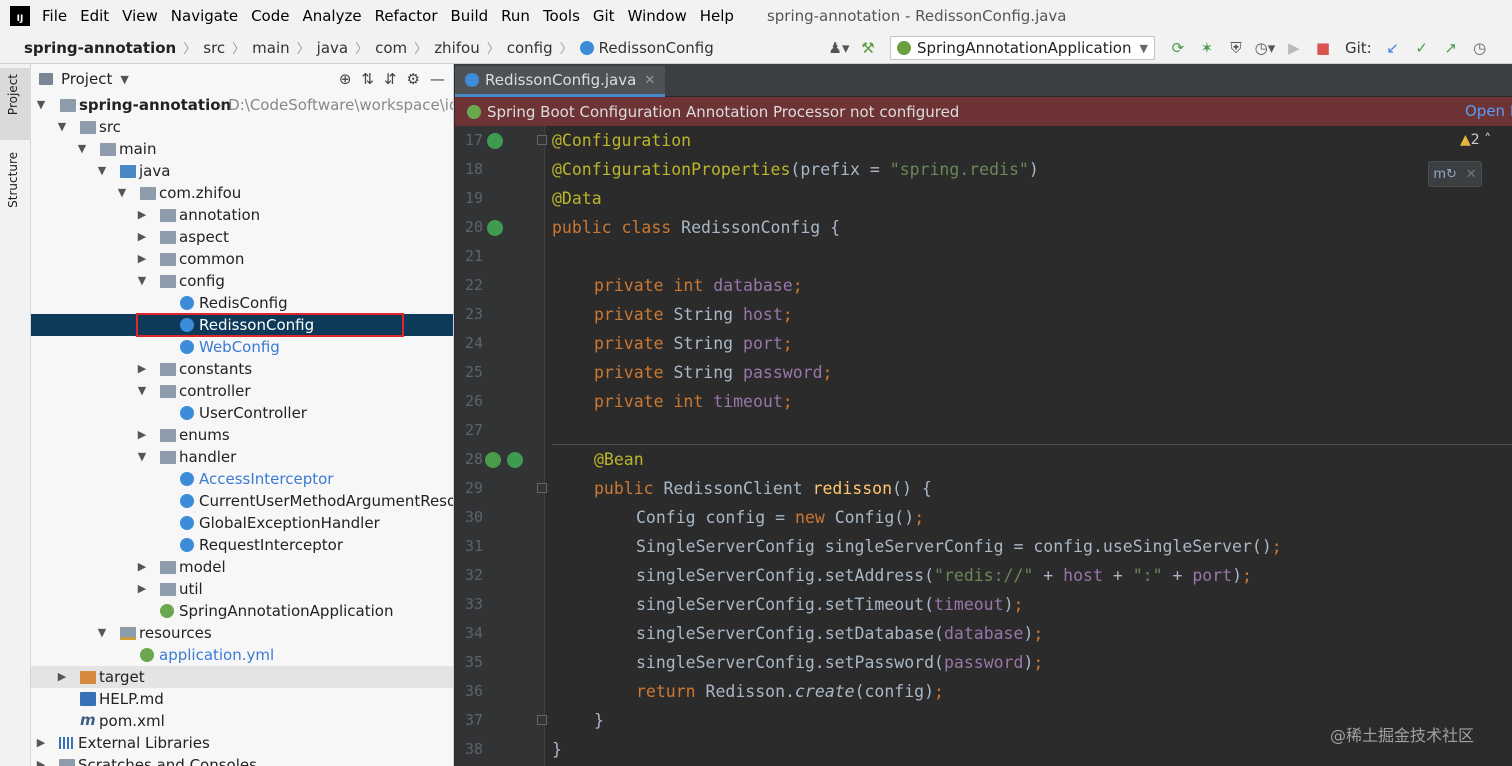 This screenshot has height=766, width=1512. What do you see at coordinates (413, 79) in the screenshot?
I see `gear-icon: ⚙` at bounding box center [413, 79].